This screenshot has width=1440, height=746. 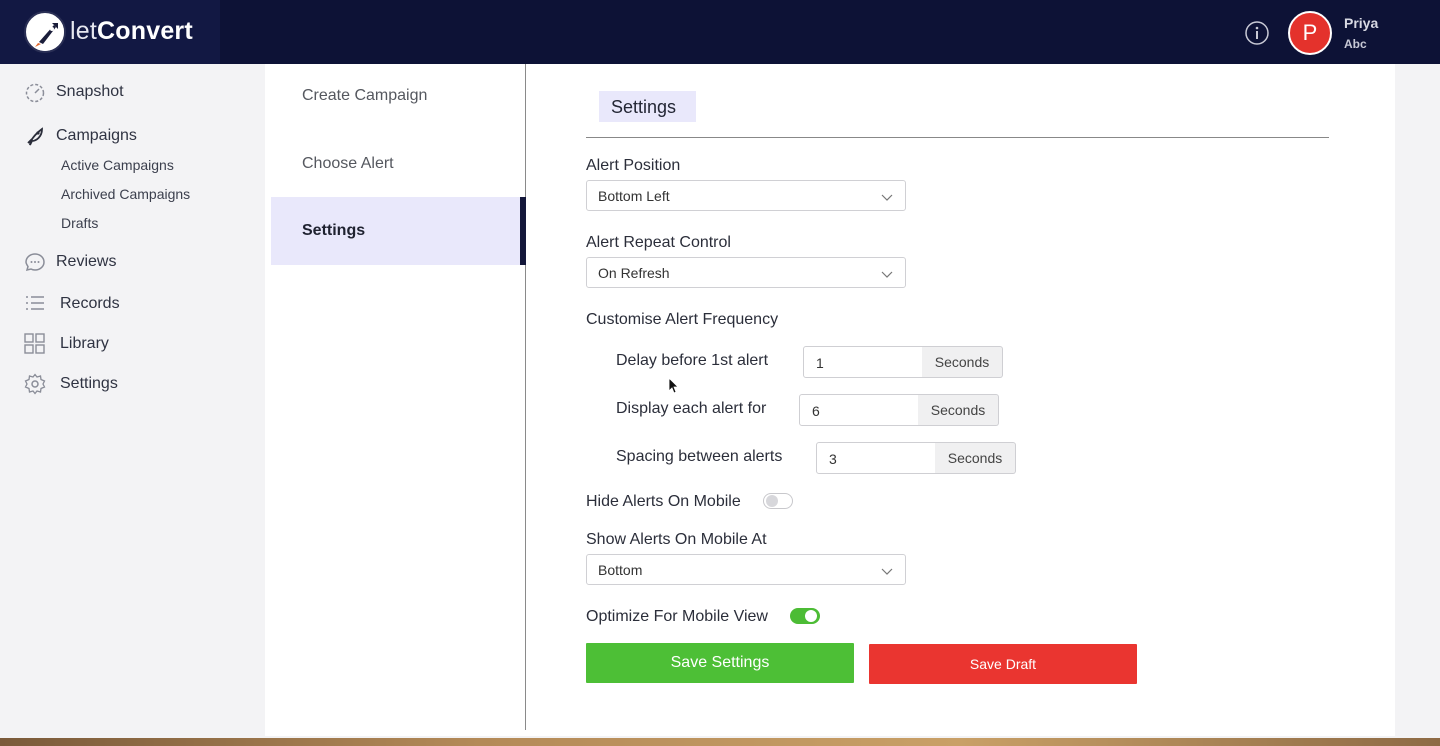 I want to click on grid-icon, so click(x=35, y=344).